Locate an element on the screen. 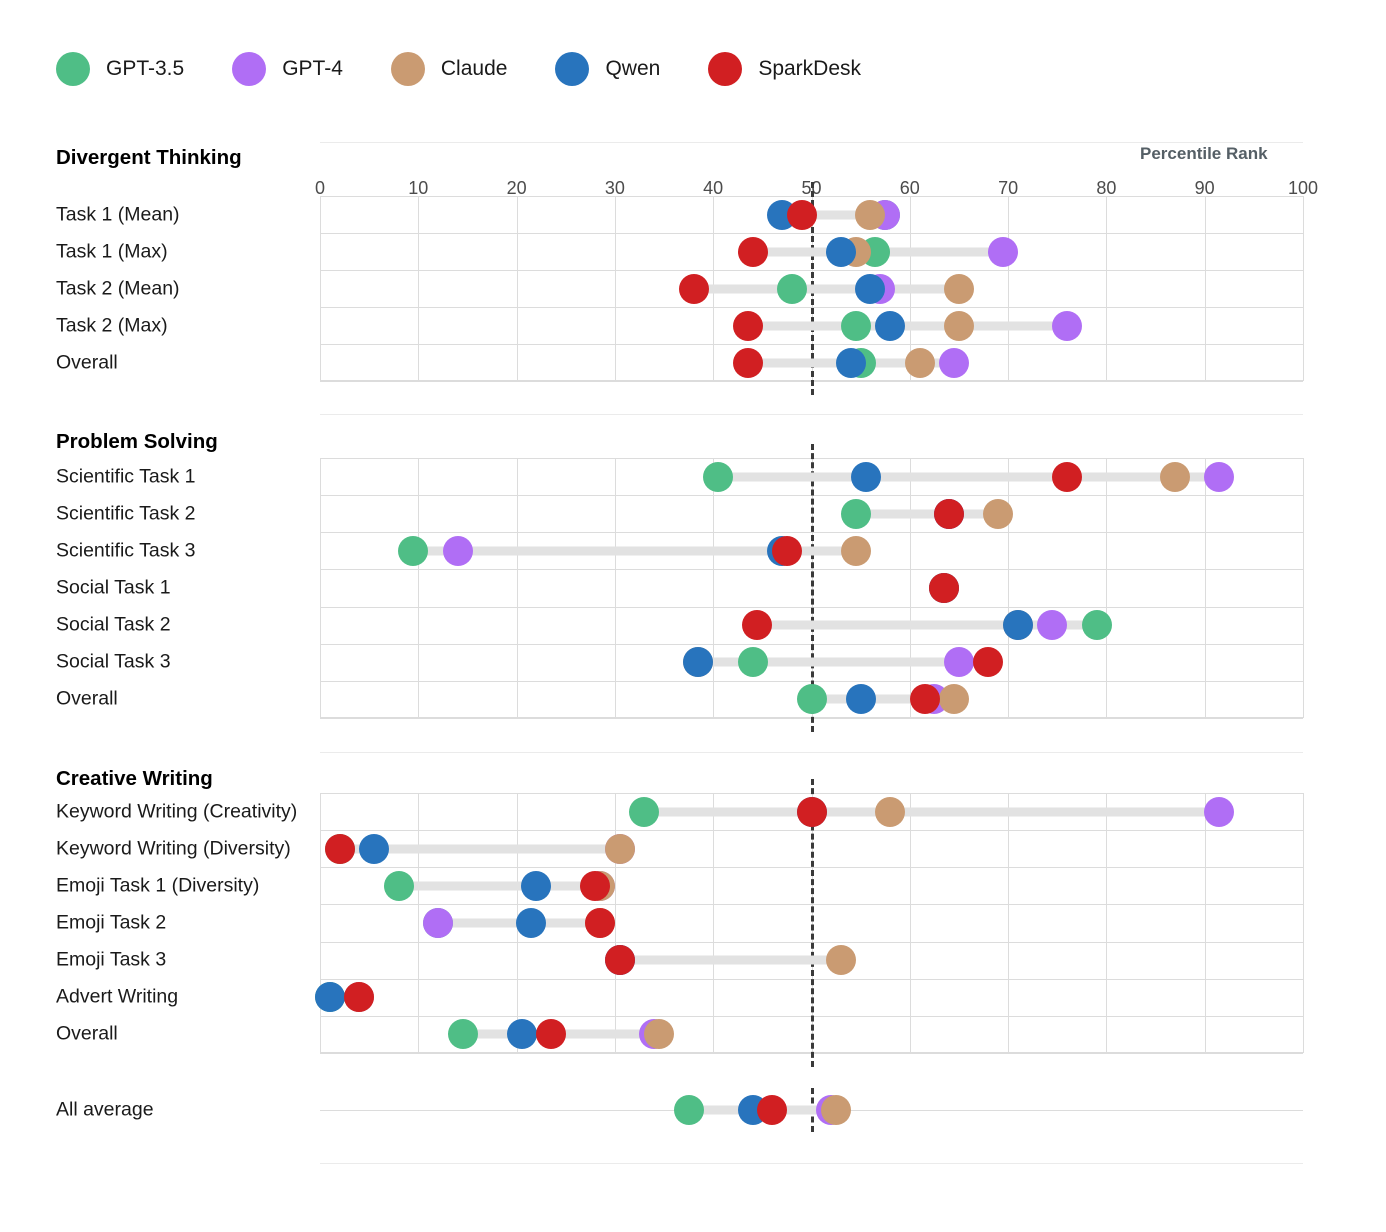 The width and height of the screenshot is (1386, 1232). row-label: Social Task 3 is located at coordinates (113, 661).